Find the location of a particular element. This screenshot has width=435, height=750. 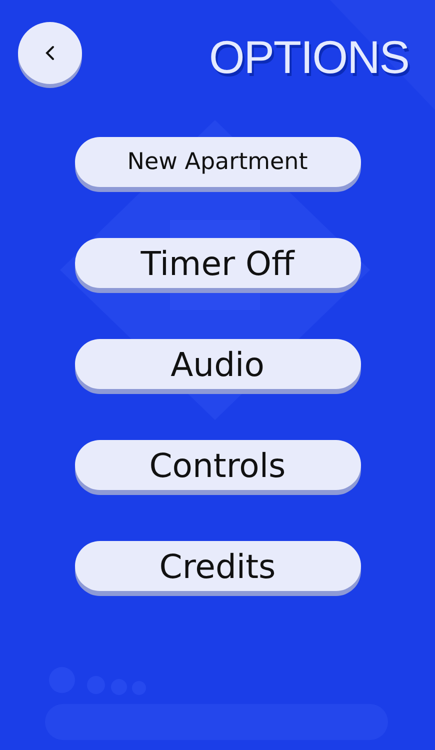

back-button is located at coordinates (50, 53).